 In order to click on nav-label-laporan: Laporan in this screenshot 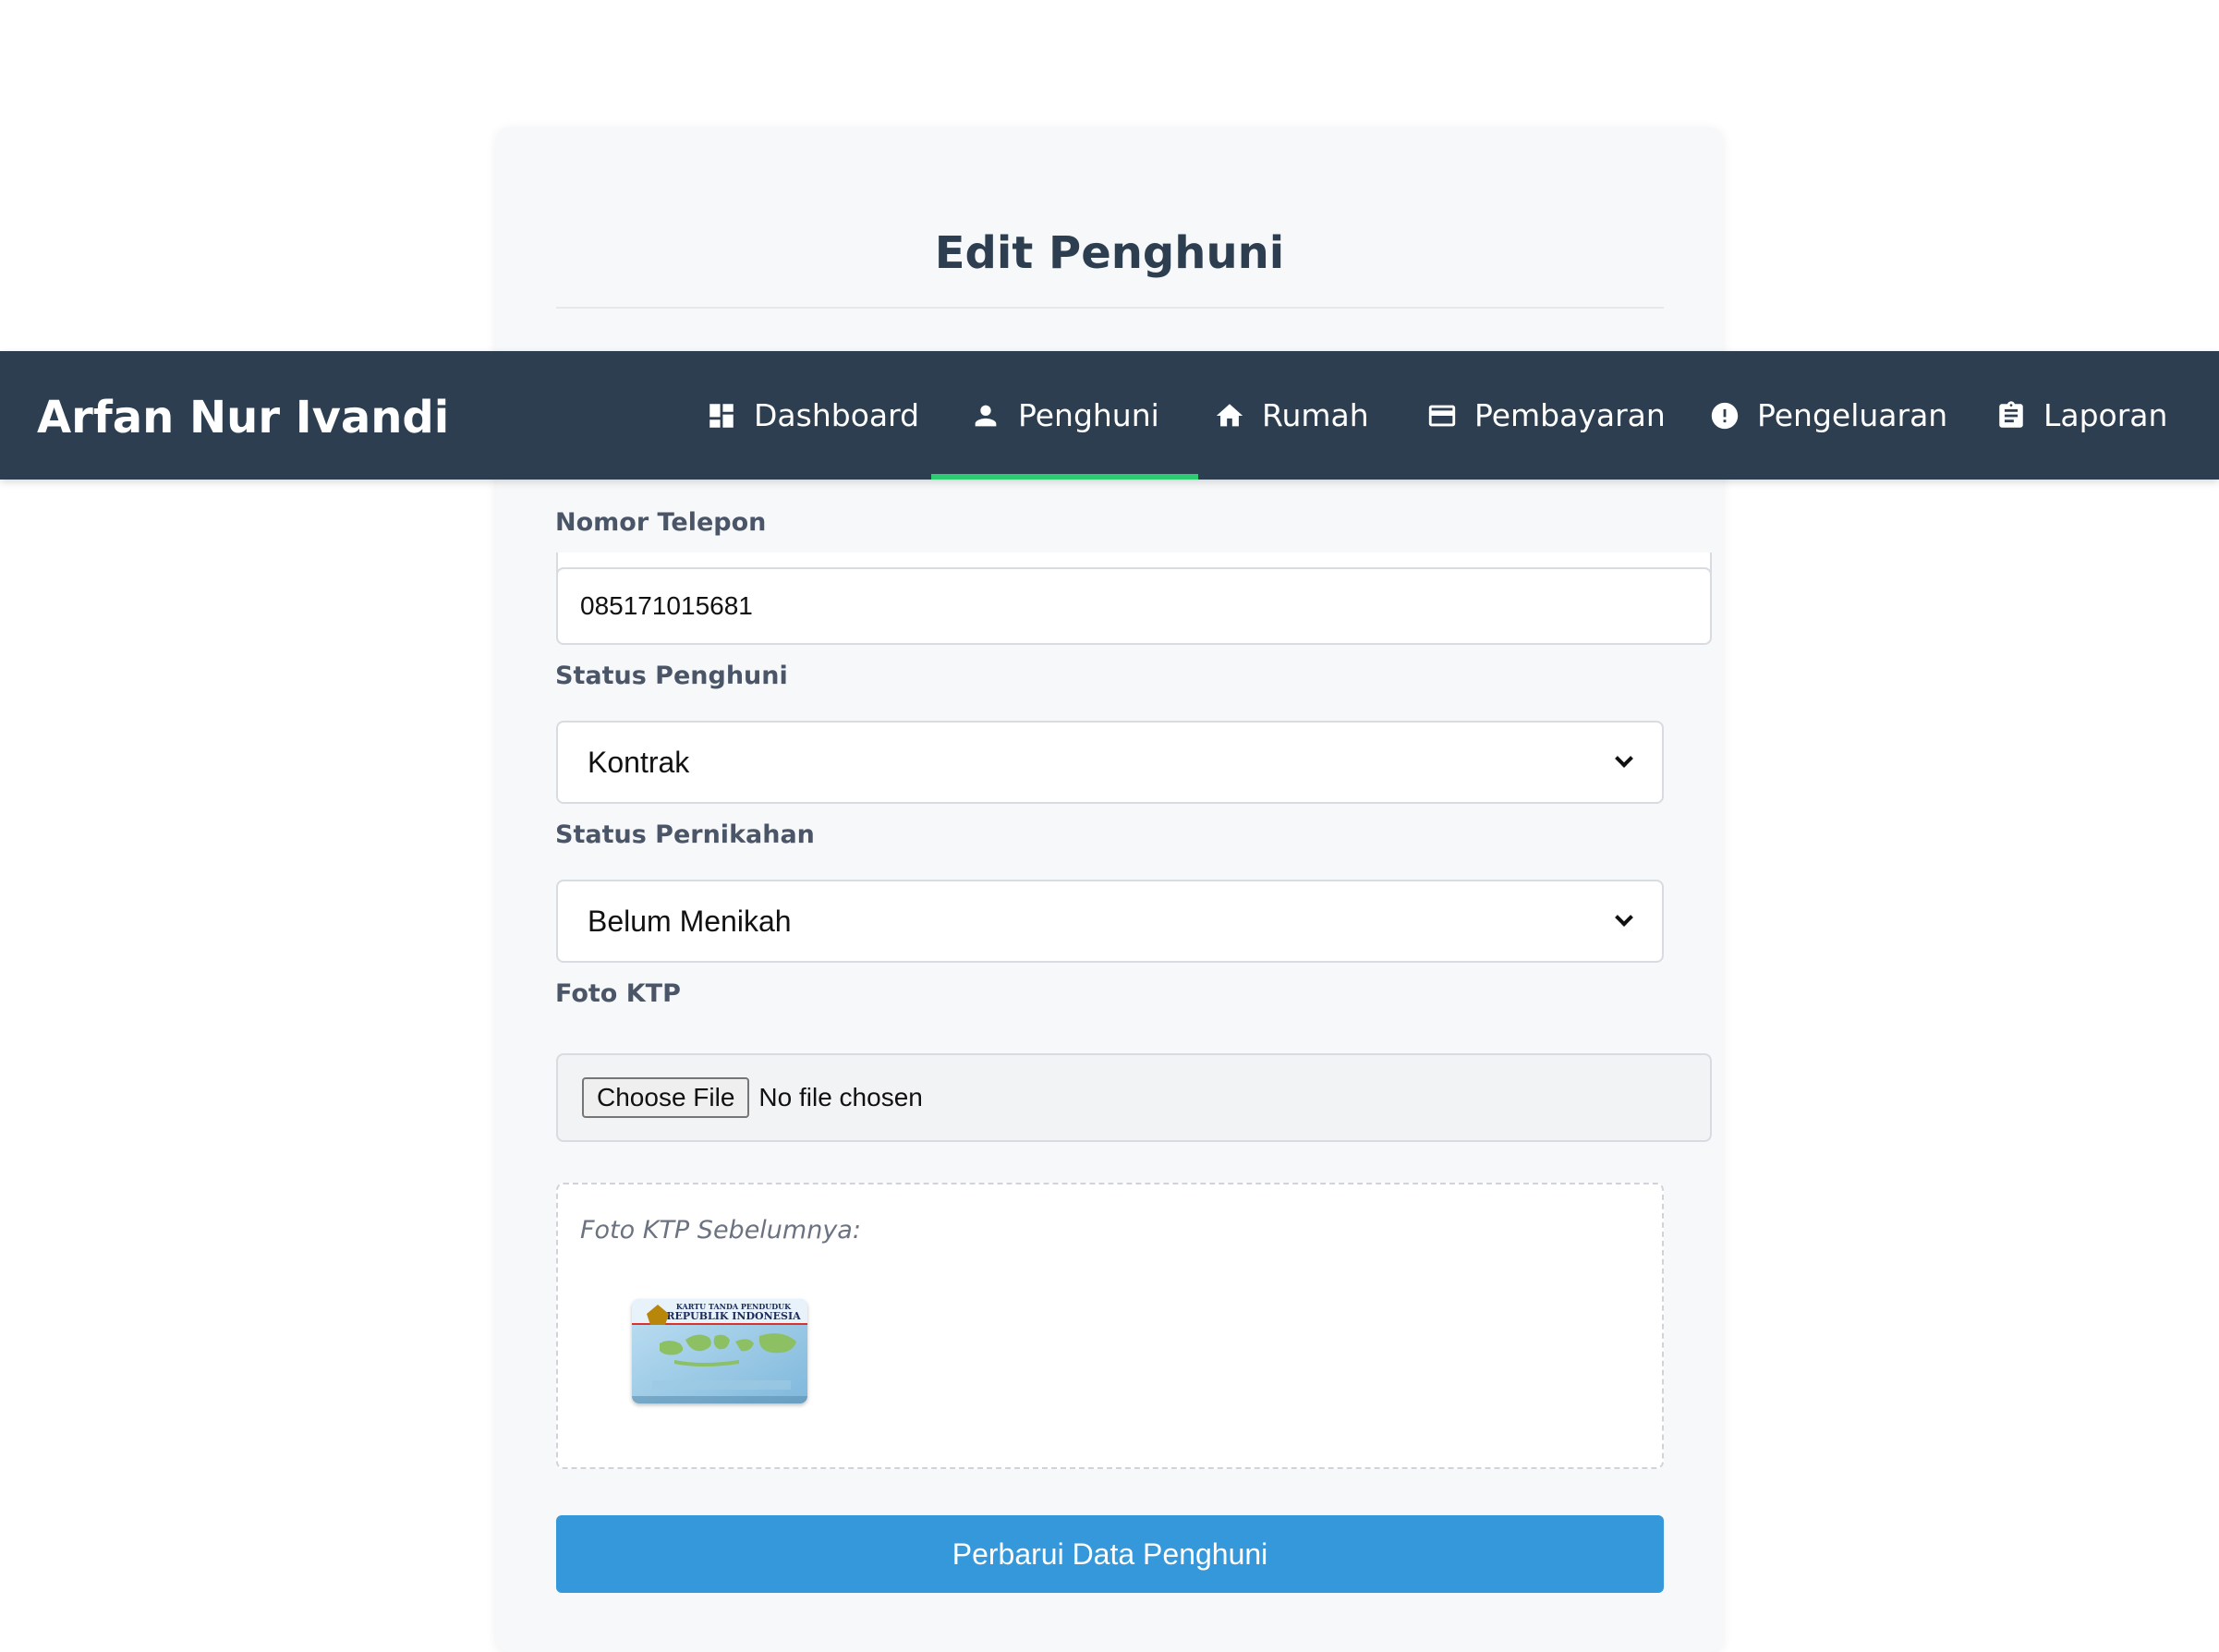, I will do `click(2105, 415)`.